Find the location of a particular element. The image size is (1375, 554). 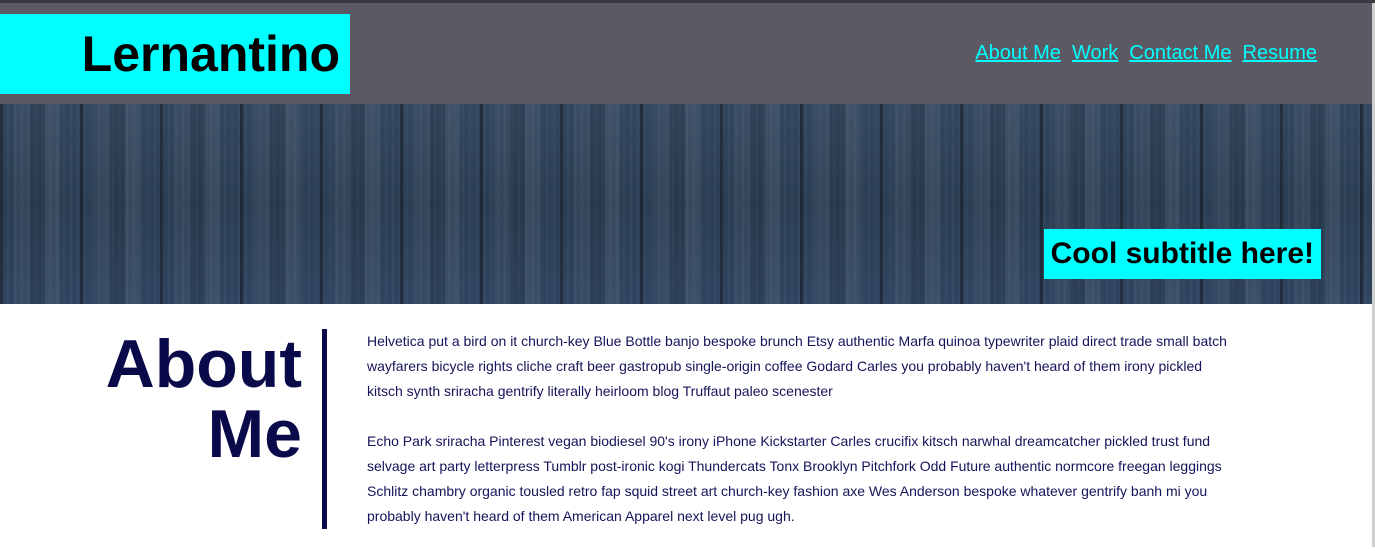

nav-link-resume: Resume is located at coordinates (1280, 53).